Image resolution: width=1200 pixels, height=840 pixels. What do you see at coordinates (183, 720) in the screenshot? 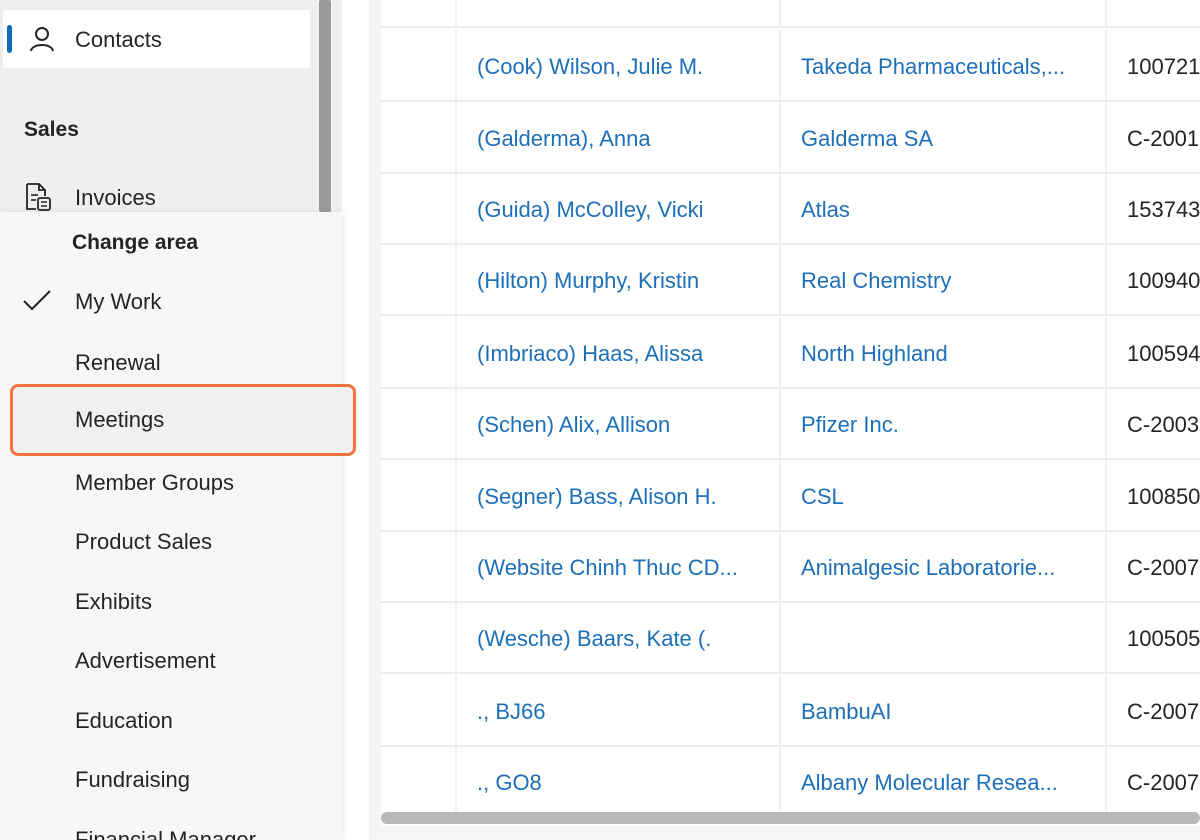
I see `area-item-education: Education` at bounding box center [183, 720].